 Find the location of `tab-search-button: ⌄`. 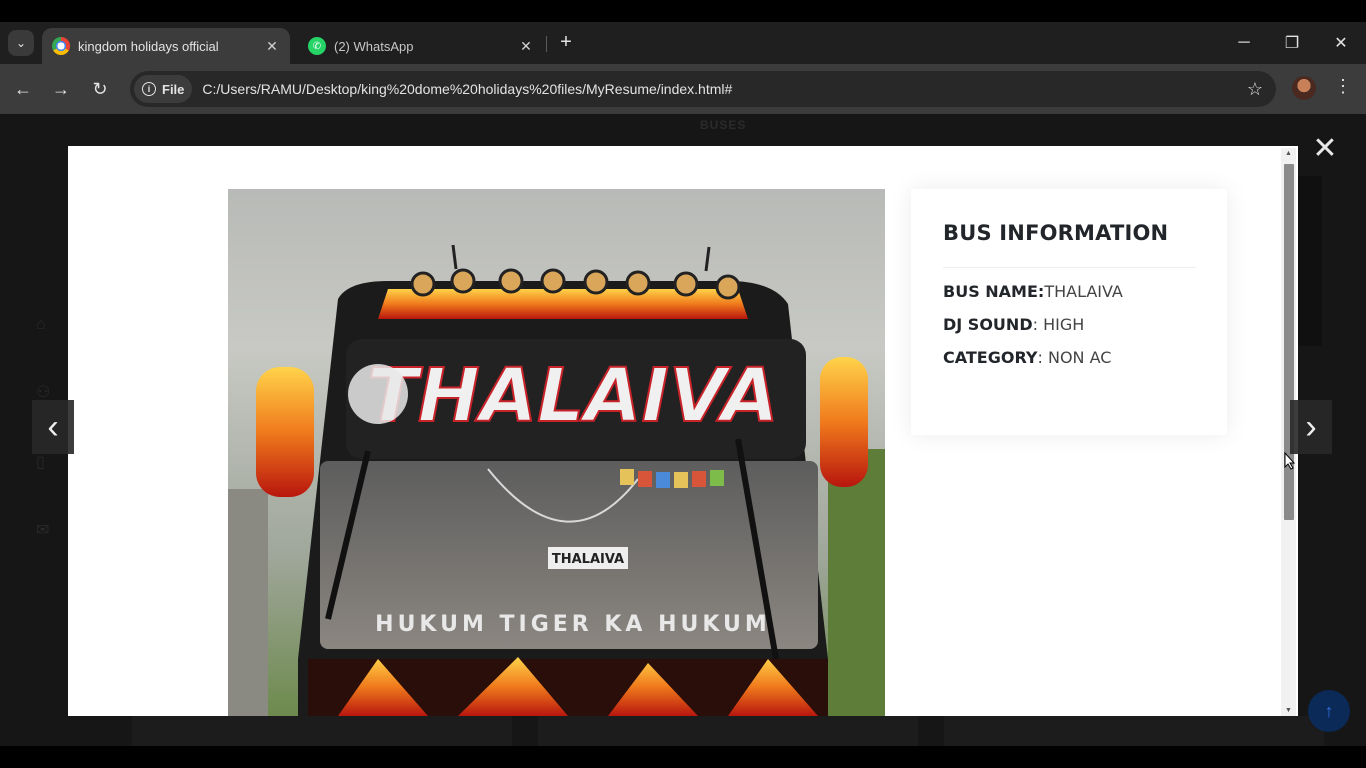

tab-search-button: ⌄ is located at coordinates (21, 43).